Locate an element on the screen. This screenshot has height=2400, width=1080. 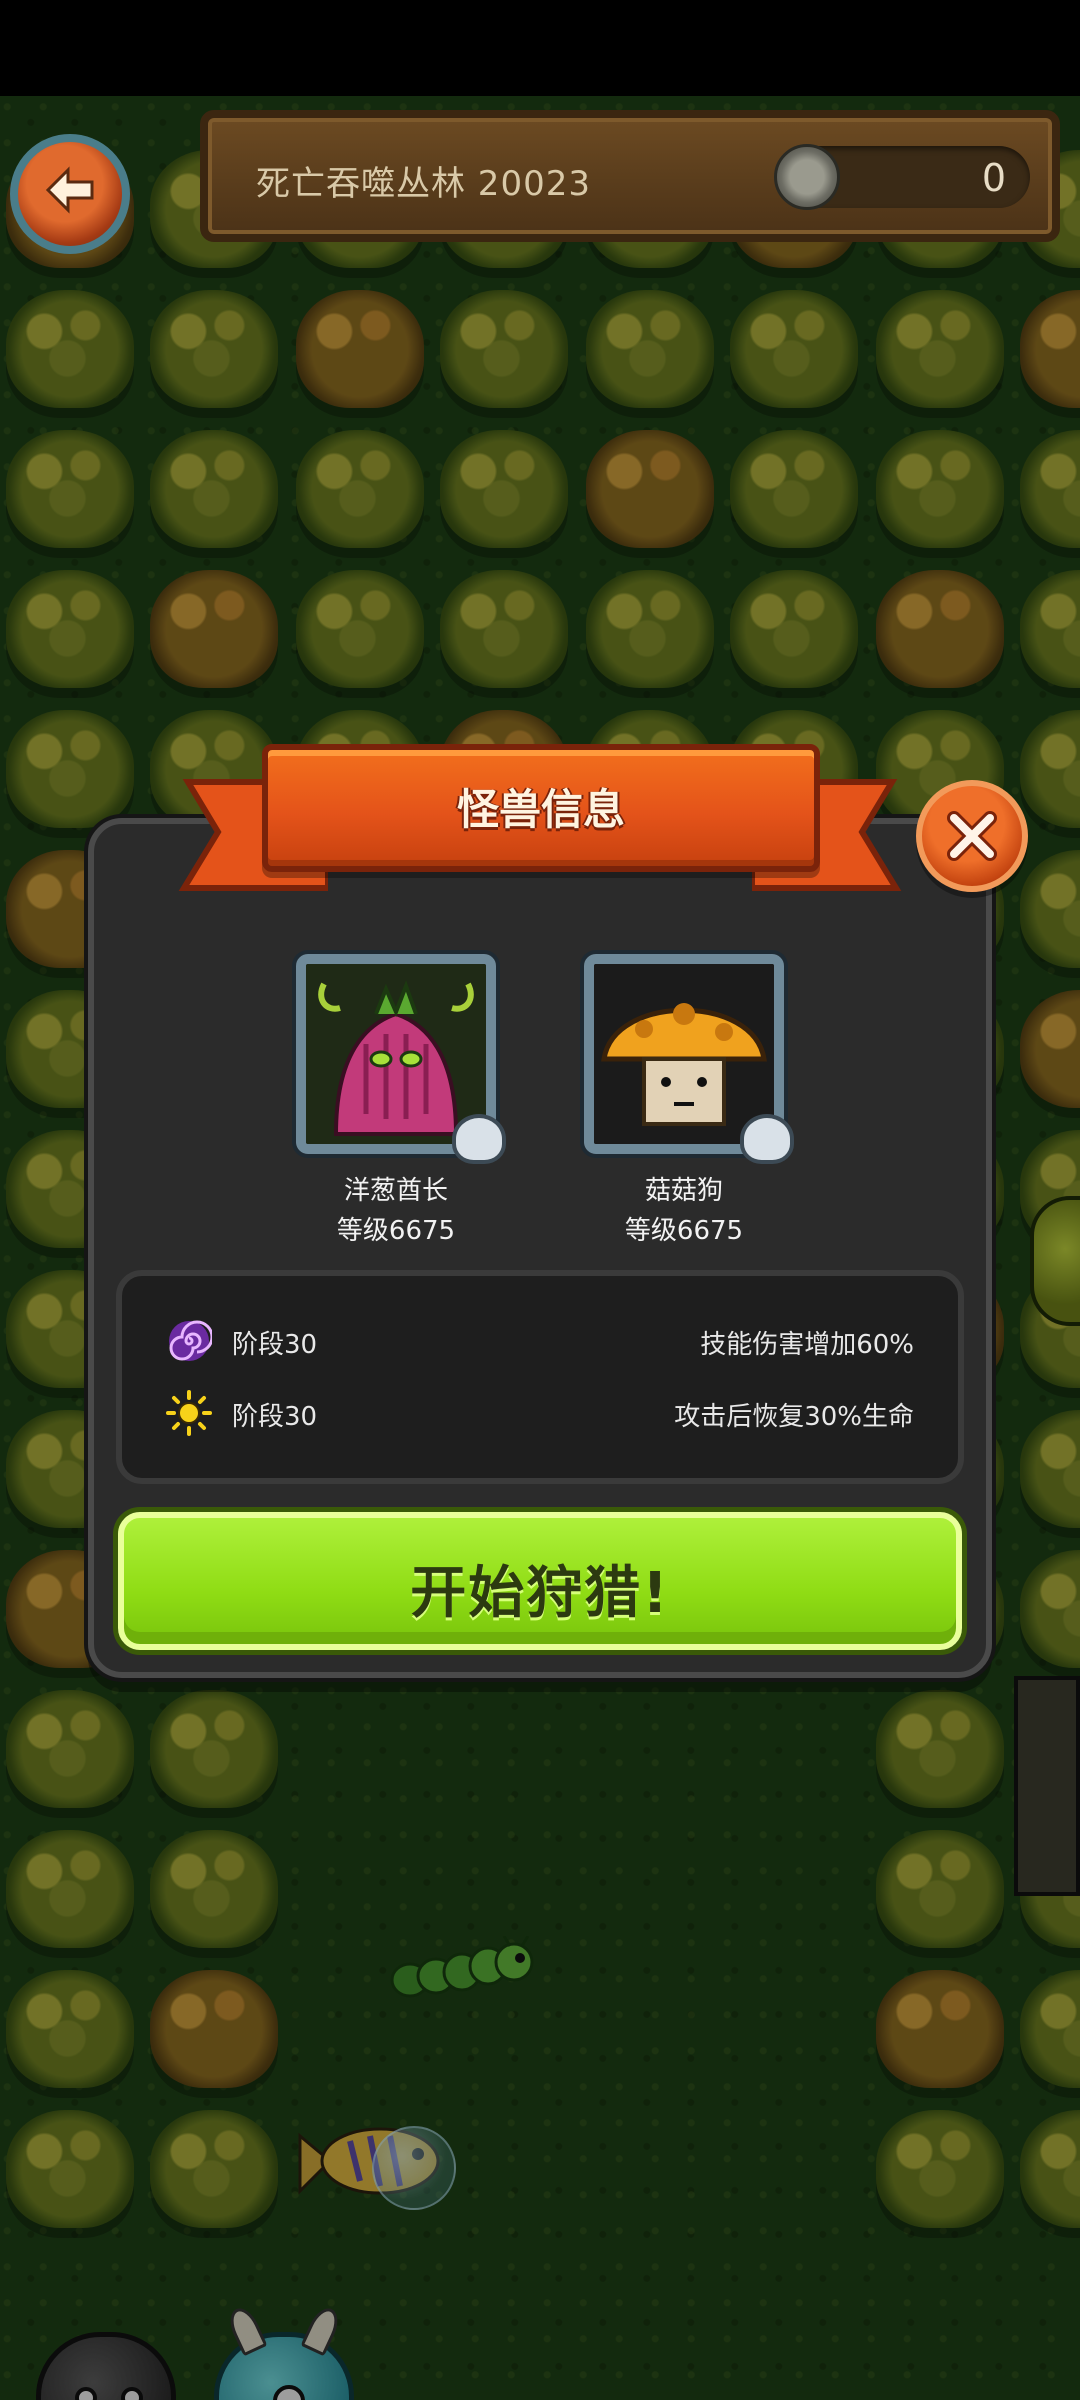
close-button is located at coordinates (972, 836).